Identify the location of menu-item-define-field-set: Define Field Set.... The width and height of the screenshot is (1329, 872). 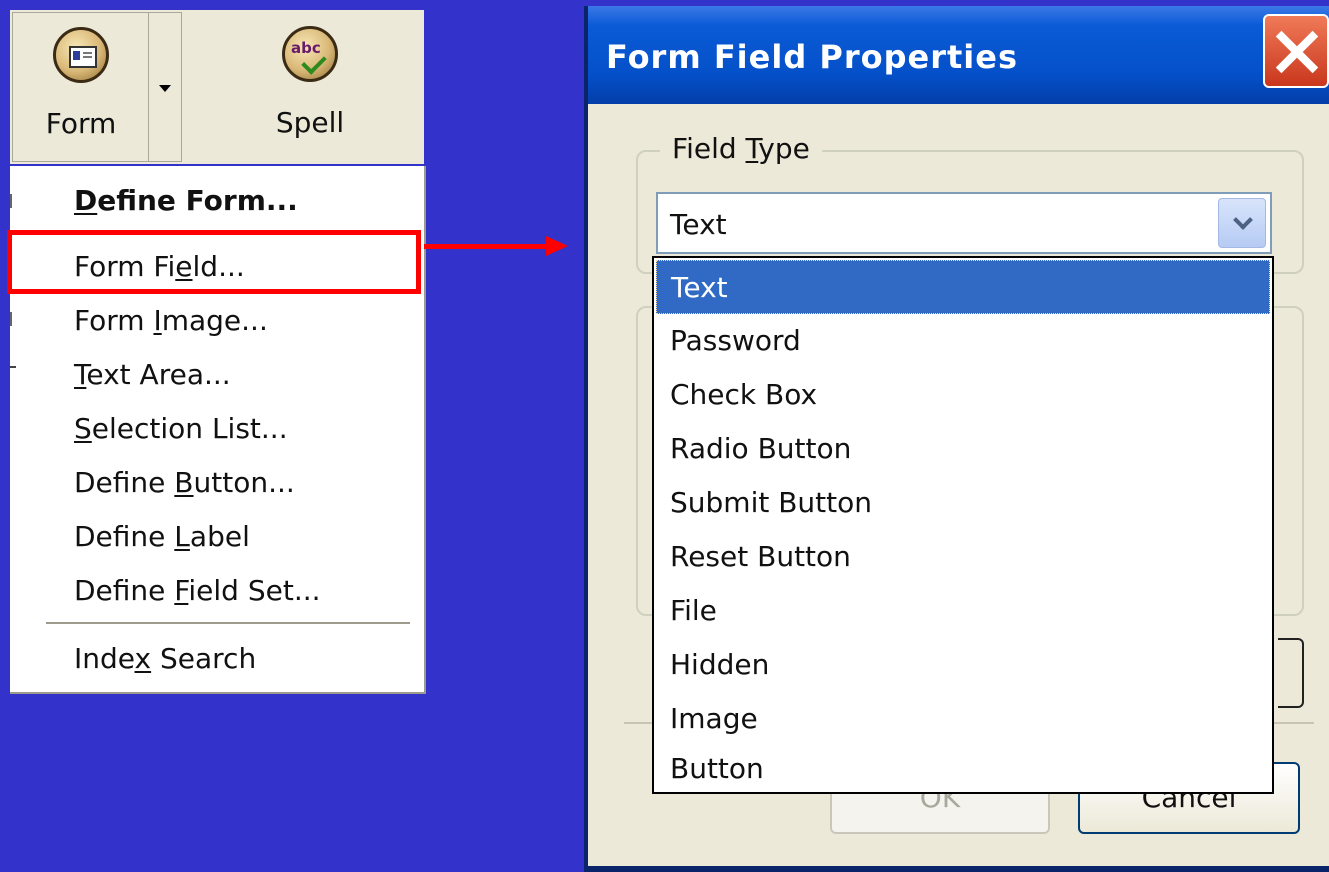
(197, 590).